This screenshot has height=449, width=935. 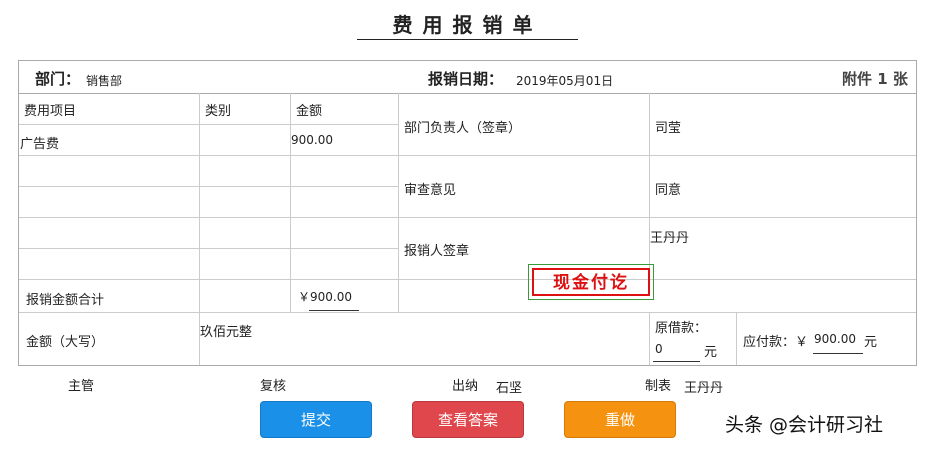 I want to click on col-header-amount: 金额, so click(x=309, y=111).